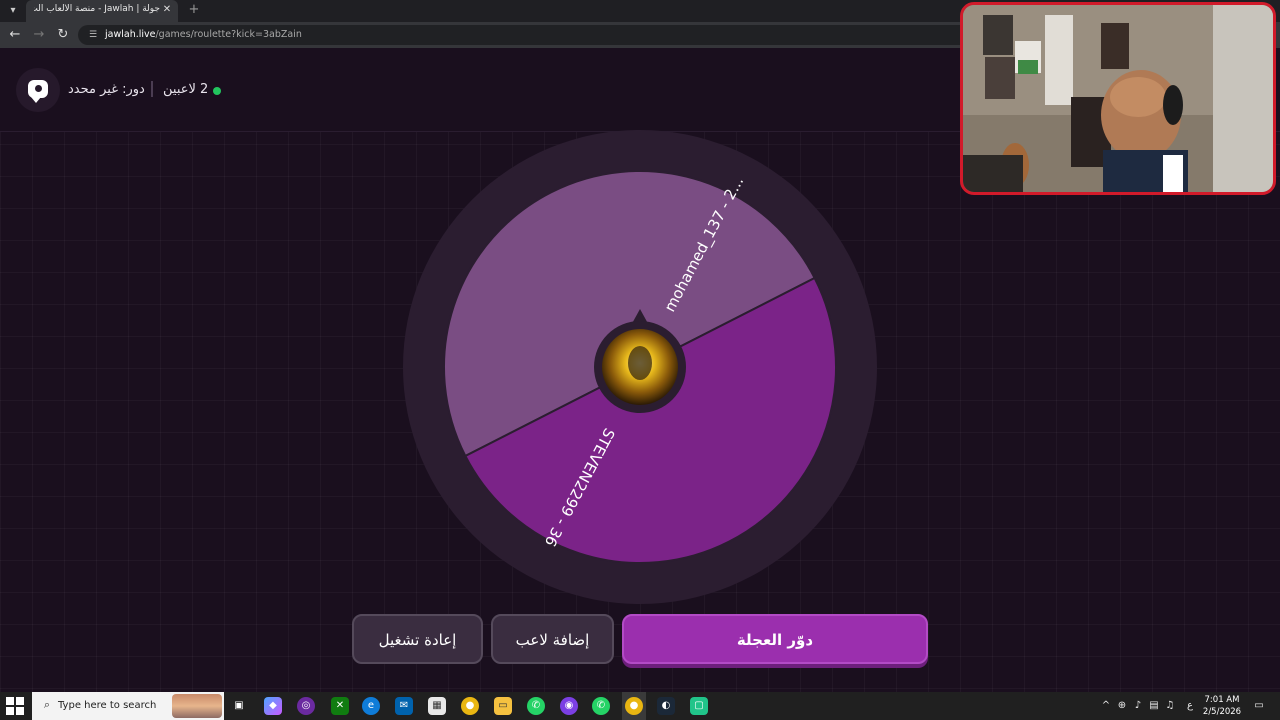  I want to click on file-explorer-icon: ▭, so click(503, 706).